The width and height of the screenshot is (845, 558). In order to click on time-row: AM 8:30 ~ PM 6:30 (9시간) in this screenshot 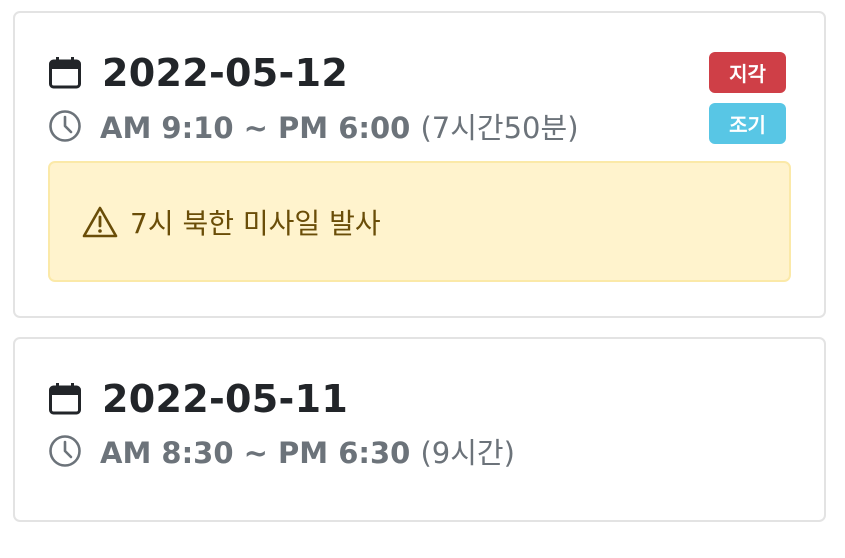, I will do `click(281, 451)`.